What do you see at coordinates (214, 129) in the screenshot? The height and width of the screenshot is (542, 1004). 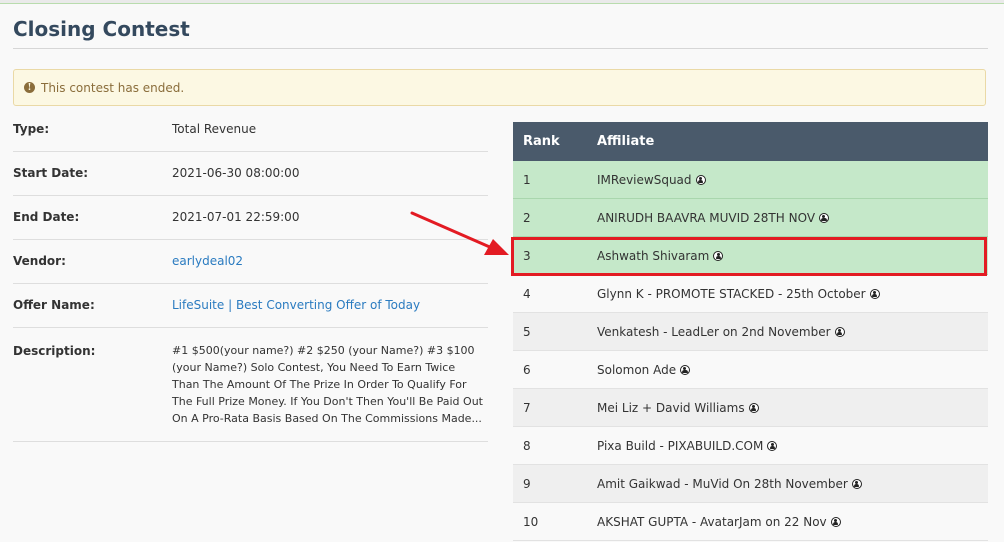 I see `detail-value: Total Revenue` at bounding box center [214, 129].